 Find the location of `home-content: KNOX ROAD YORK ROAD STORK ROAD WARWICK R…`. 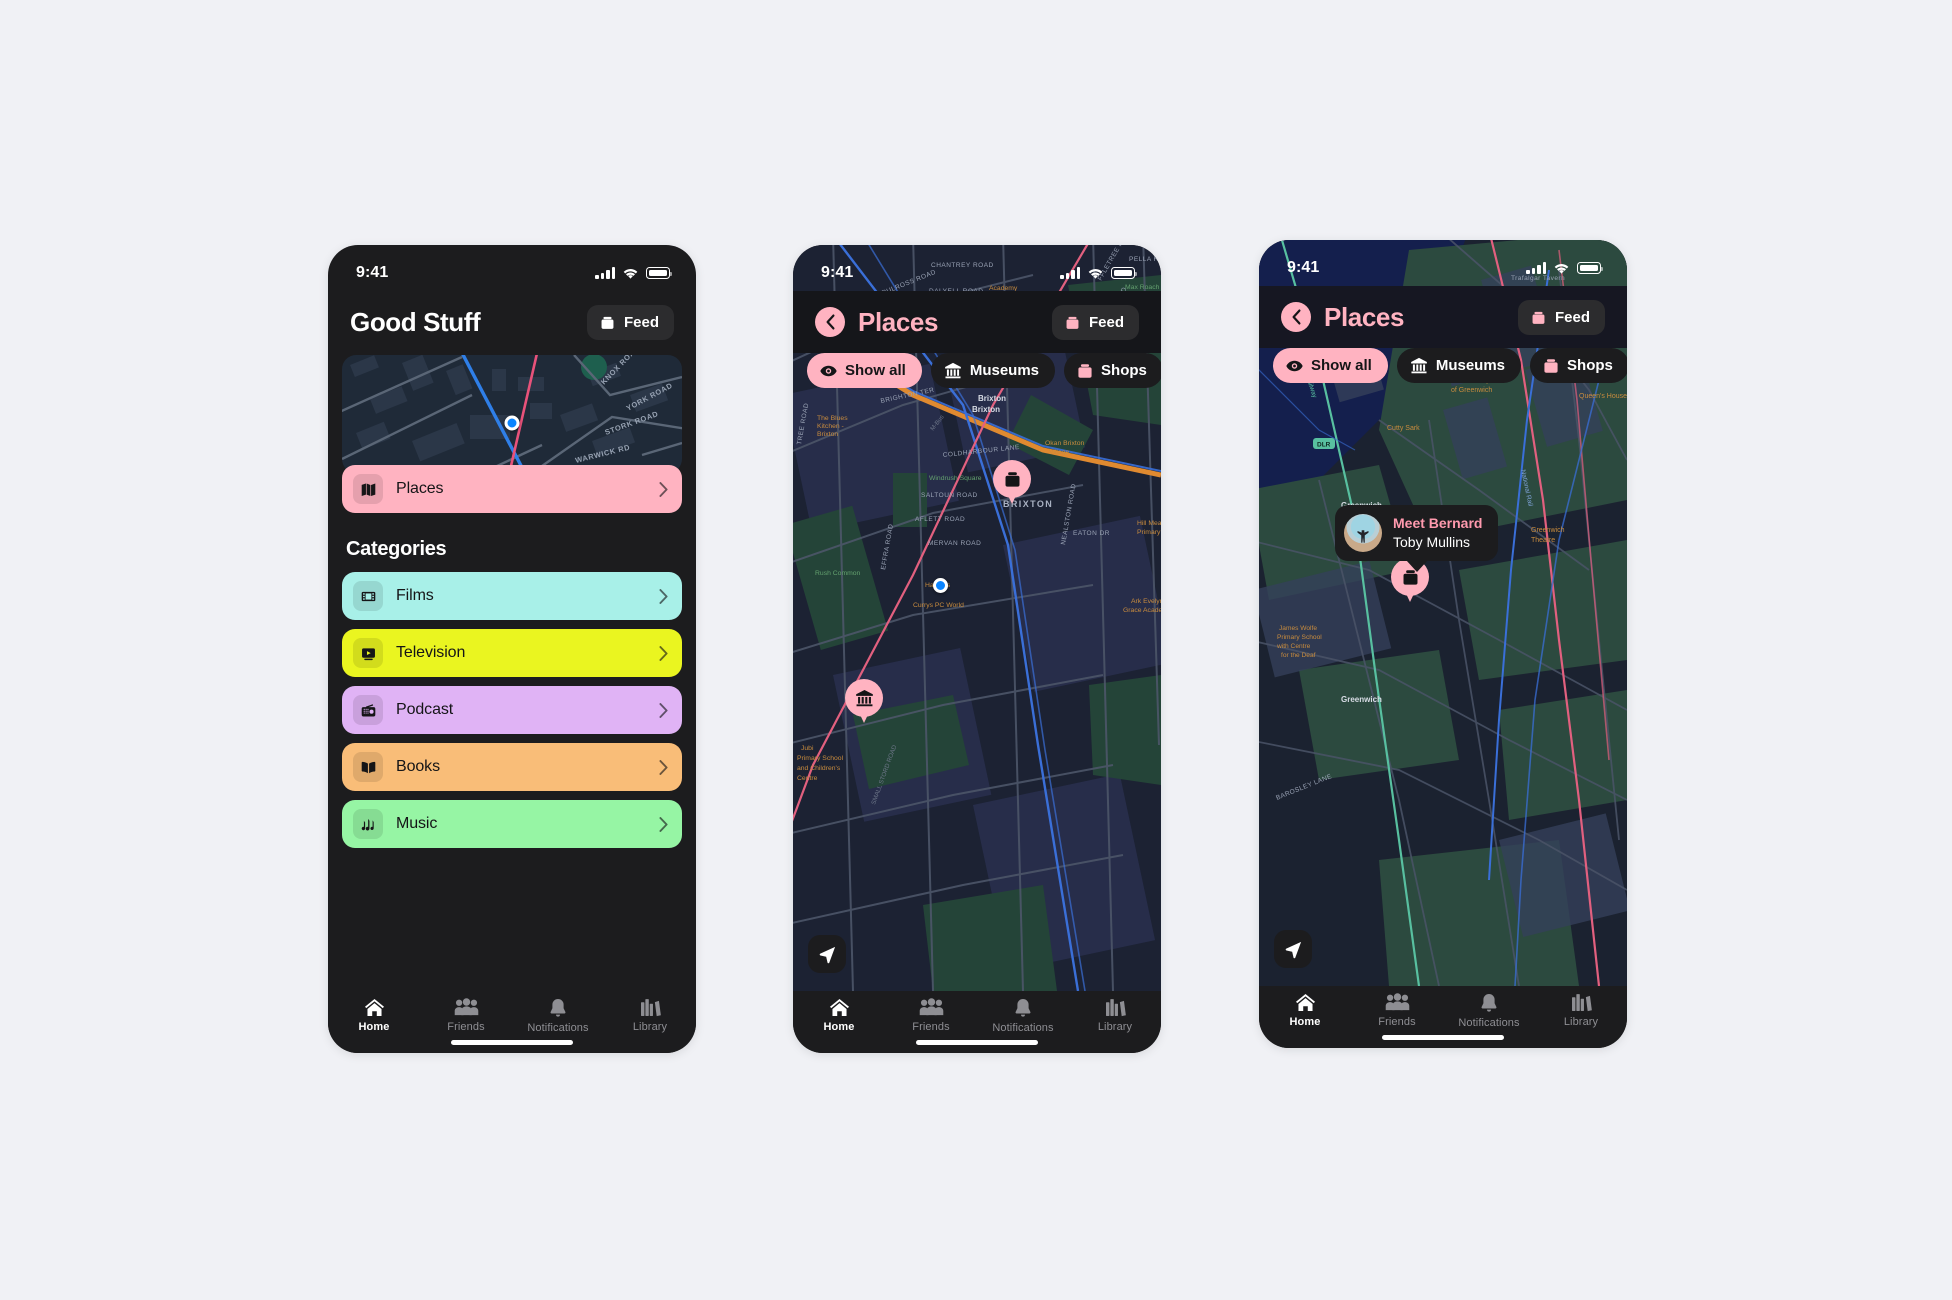

home-content: KNOX ROAD YORK ROAD STORK ROAD WARWICK R… is located at coordinates (512, 672).